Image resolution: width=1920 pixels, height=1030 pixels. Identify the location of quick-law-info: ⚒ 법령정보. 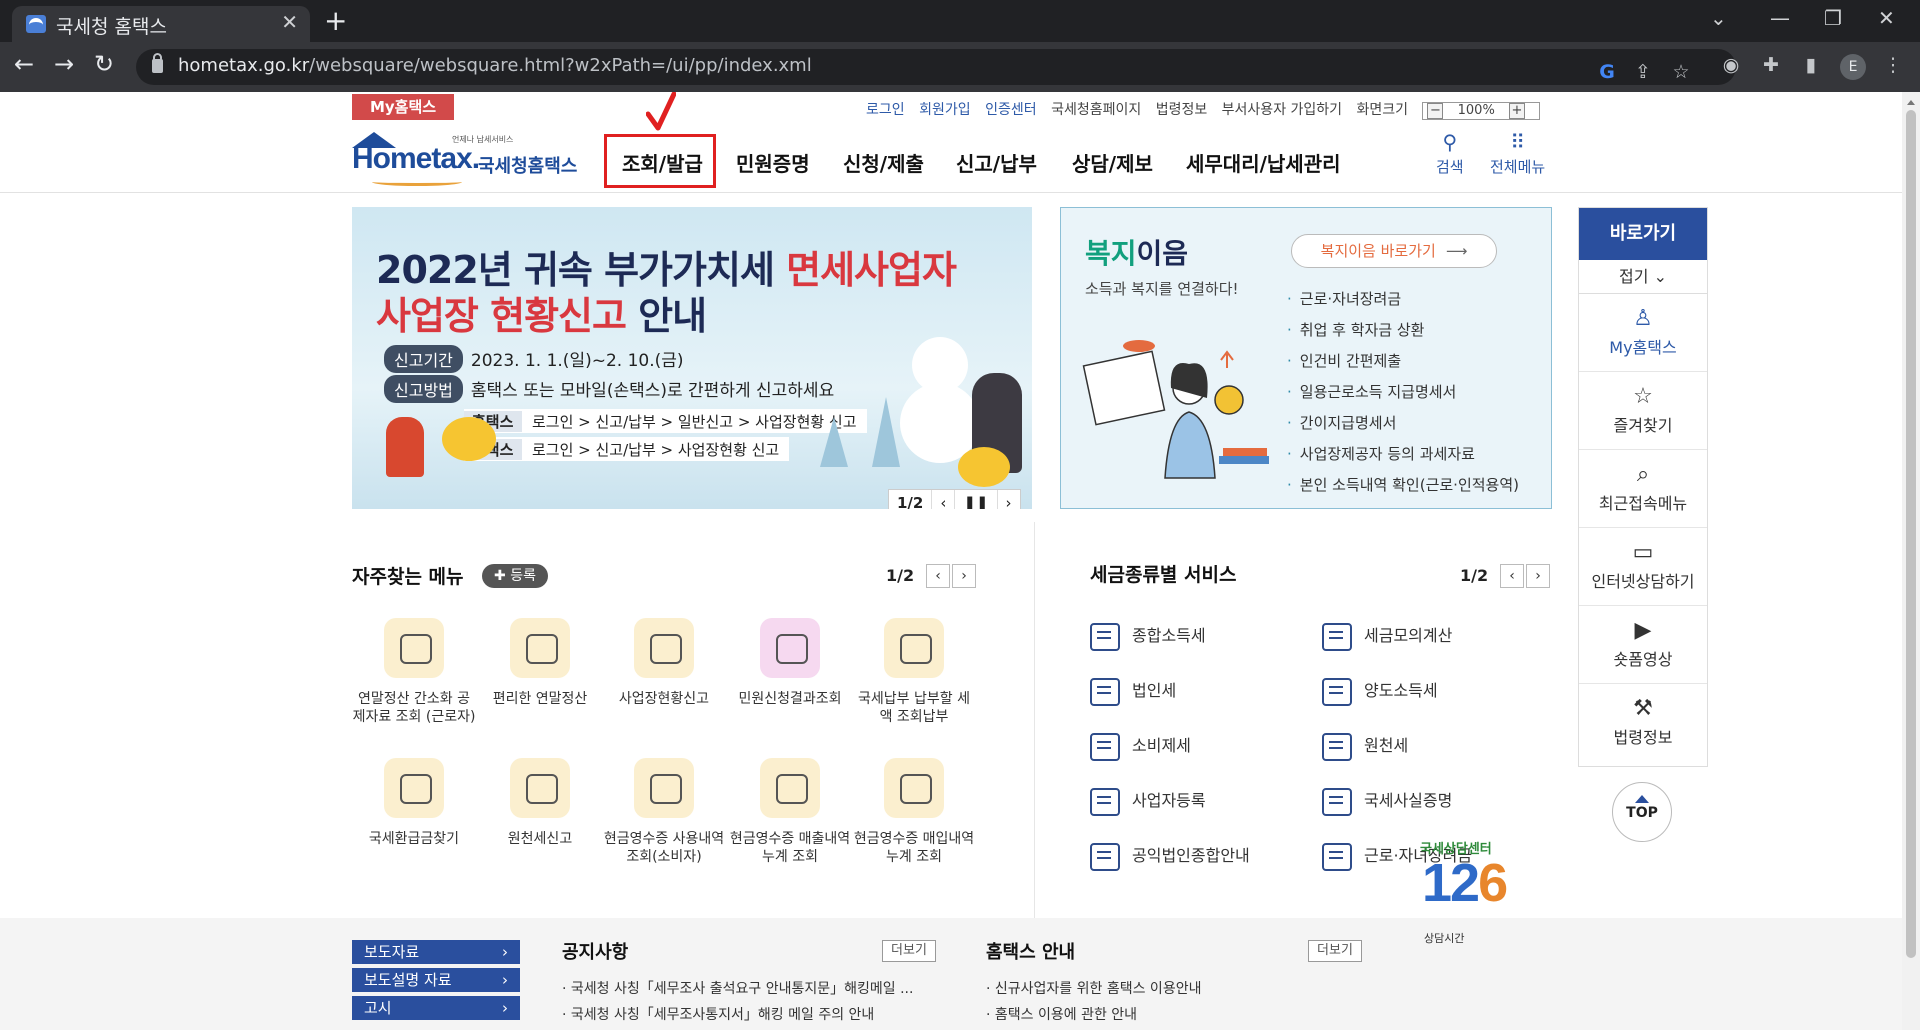
(1643, 723).